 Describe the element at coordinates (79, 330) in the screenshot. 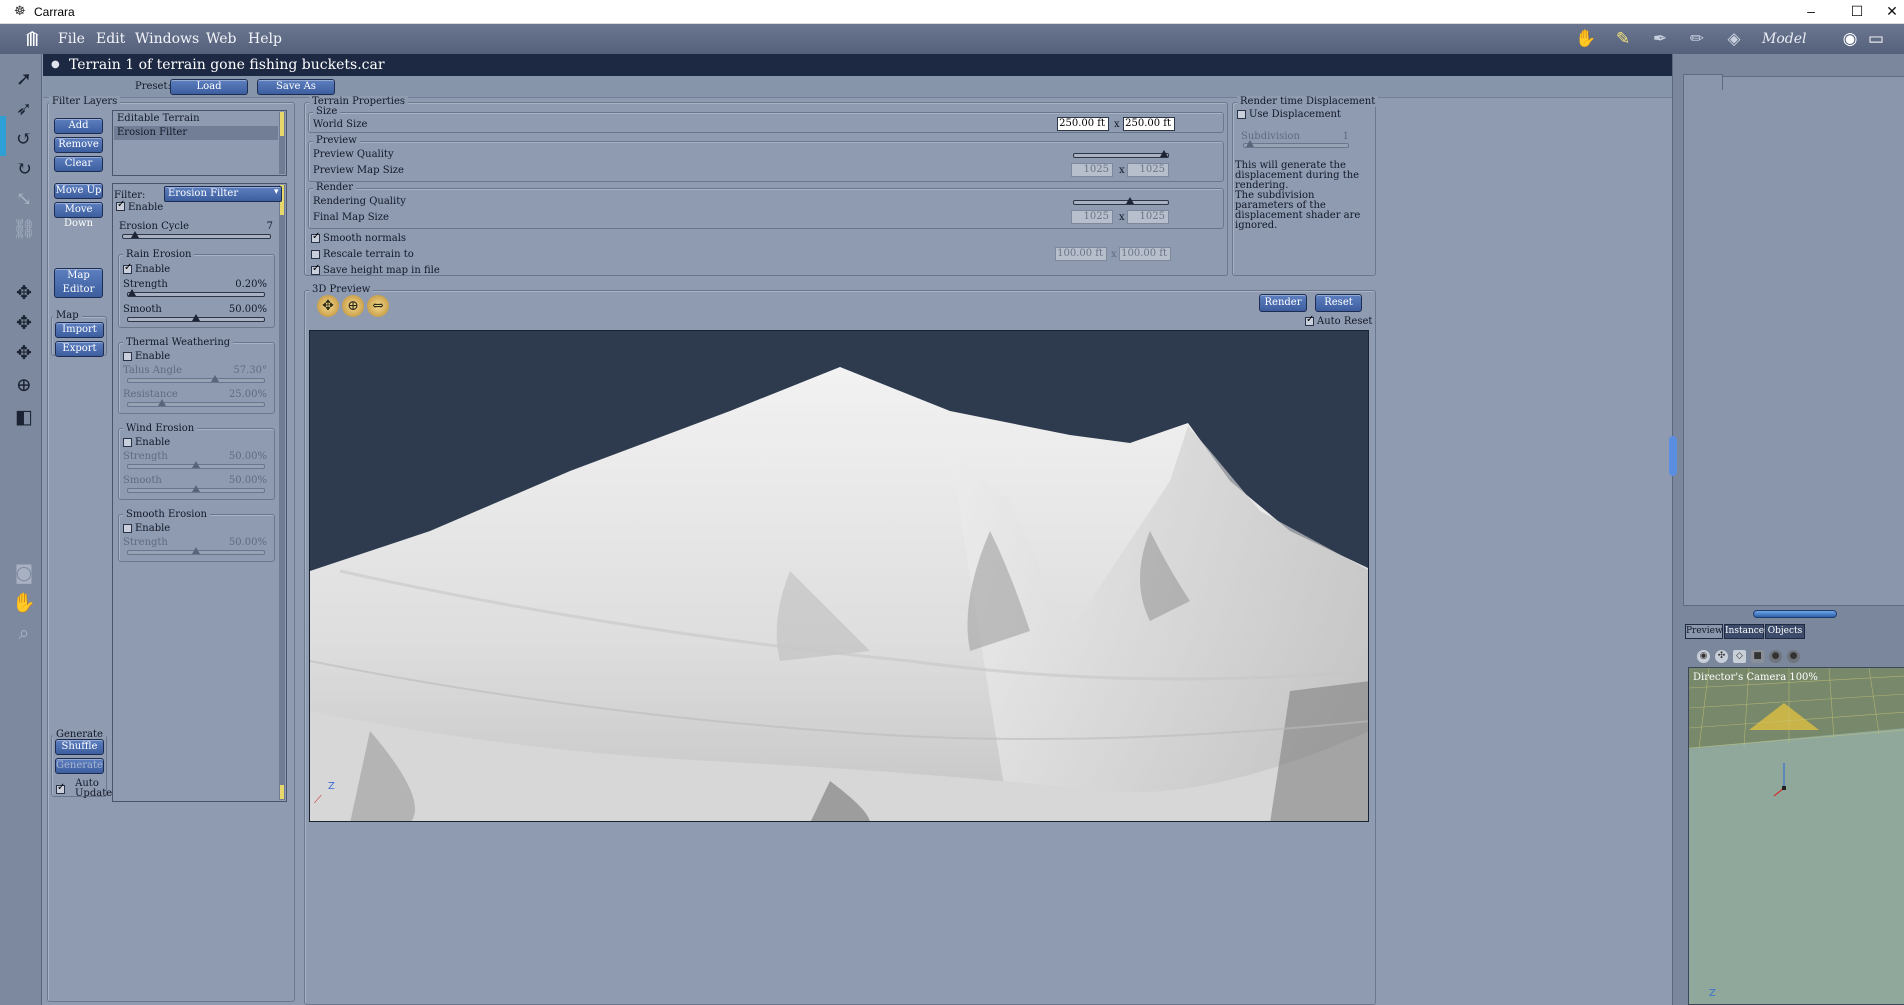

I see `import-map-button: Import` at that location.